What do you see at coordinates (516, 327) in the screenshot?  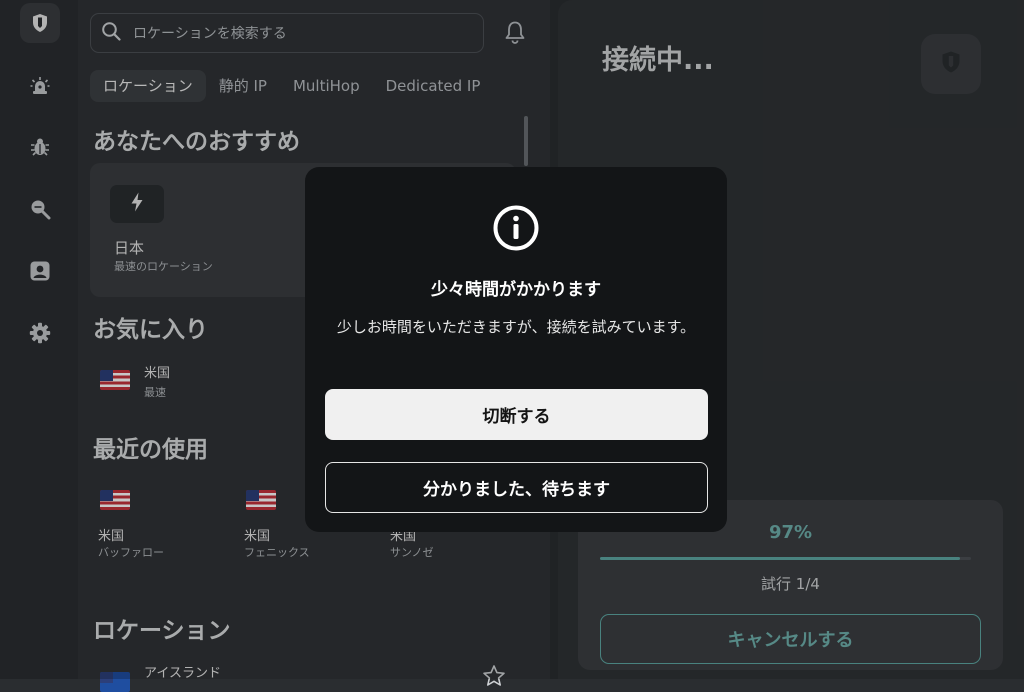 I see `dialog-message: 少しお時間をいただきますが、接続を試みています。` at bounding box center [516, 327].